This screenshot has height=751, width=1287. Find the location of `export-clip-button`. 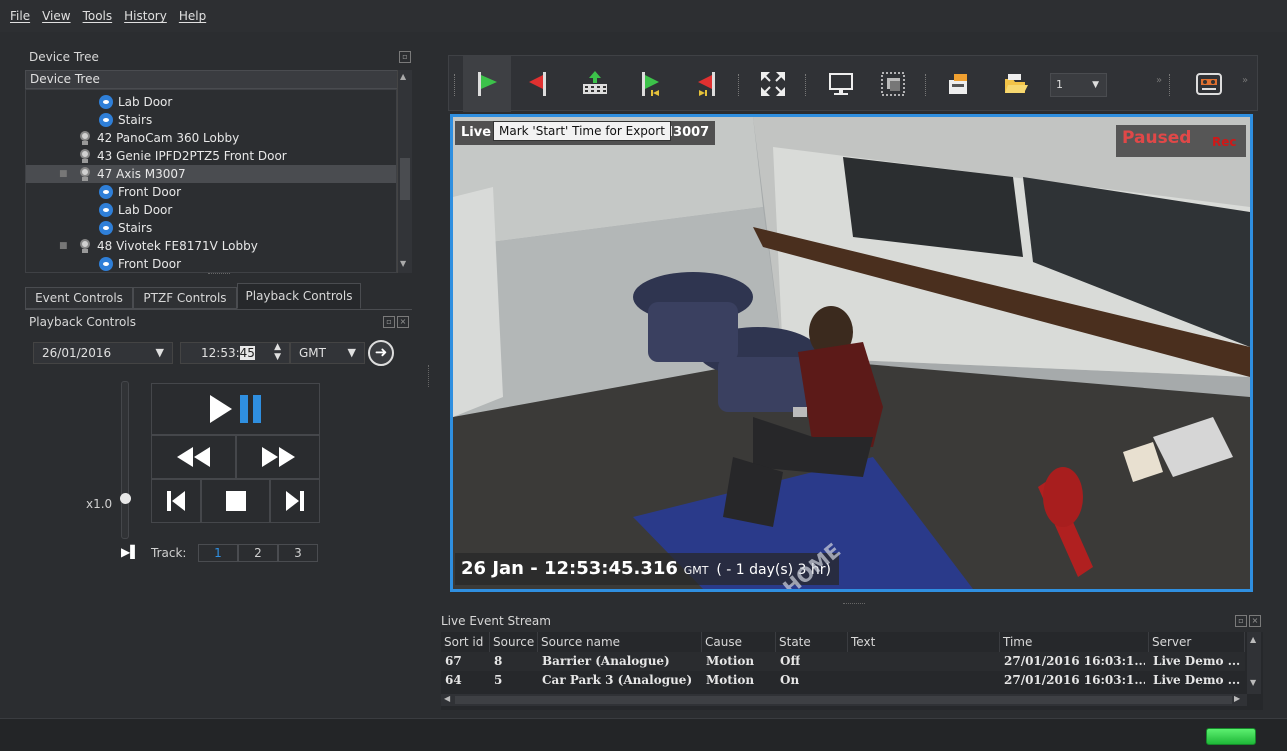

export-clip-button is located at coordinates (595, 84).